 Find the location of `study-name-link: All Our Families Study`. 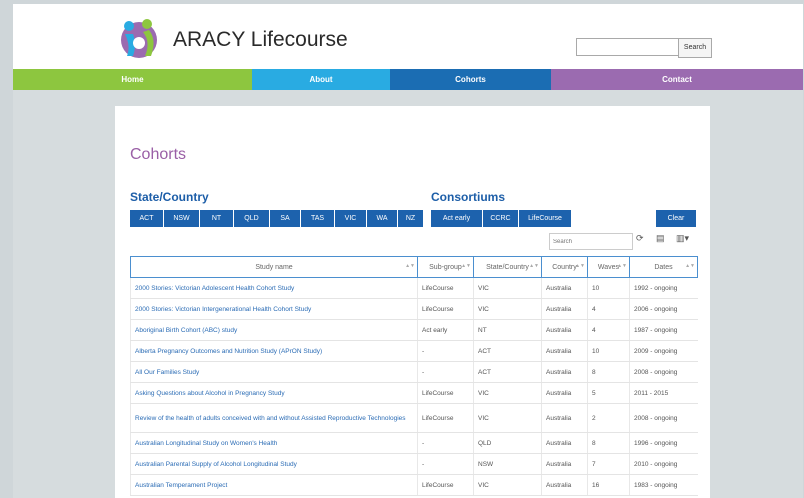

study-name-link: All Our Families Study is located at coordinates (274, 372).